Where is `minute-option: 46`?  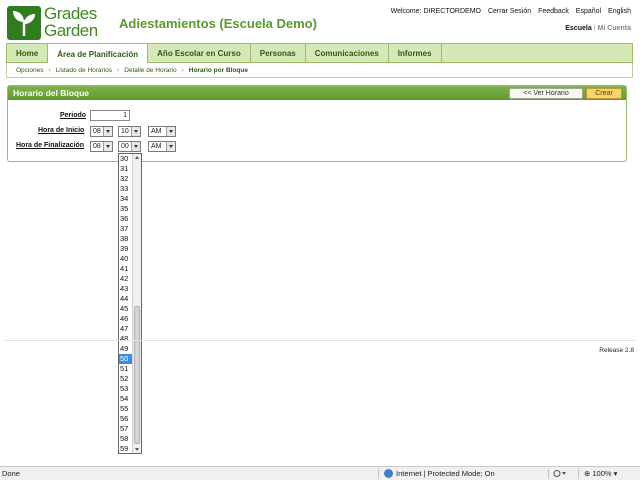
minute-option: 46 is located at coordinates (126, 319).